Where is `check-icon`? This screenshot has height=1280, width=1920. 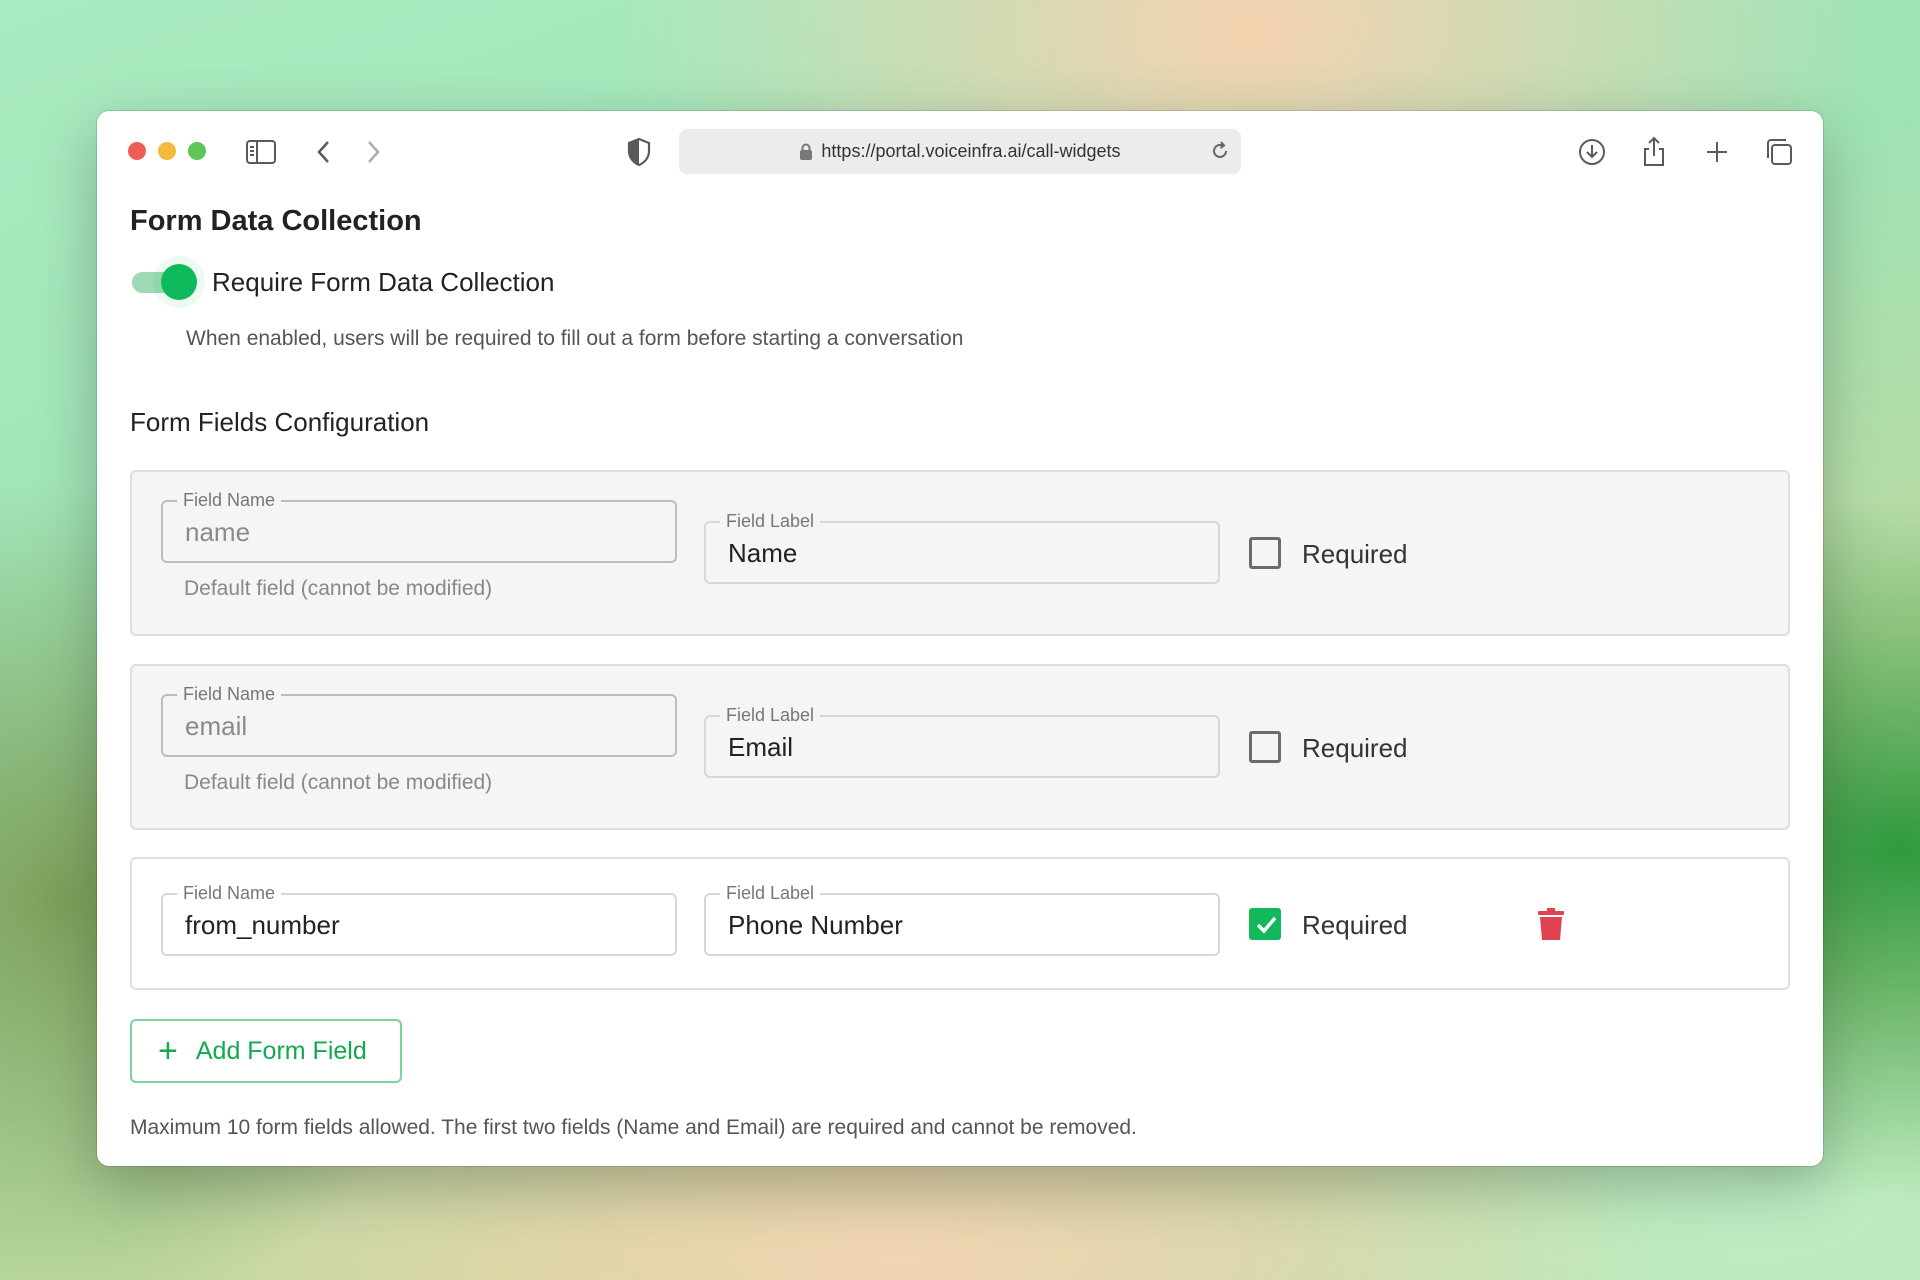 check-icon is located at coordinates (1266, 925).